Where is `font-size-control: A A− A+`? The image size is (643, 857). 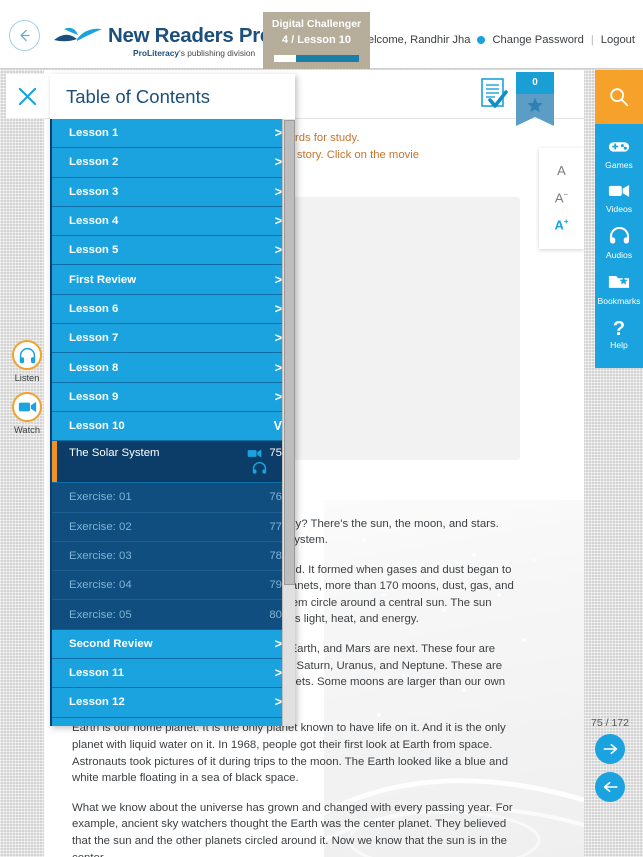
font-size-control: A A− A+ is located at coordinates (561, 198).